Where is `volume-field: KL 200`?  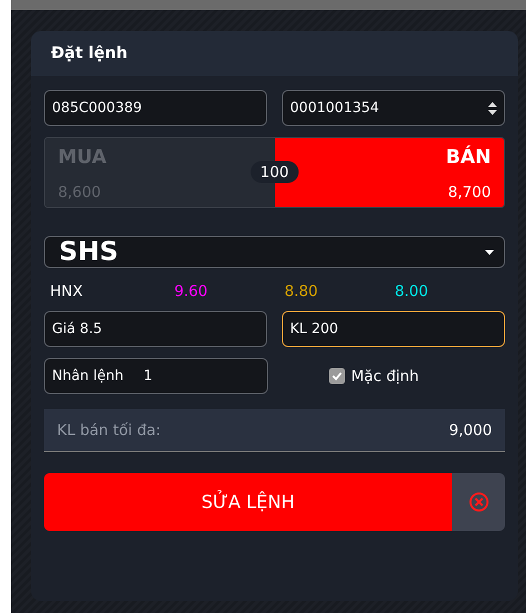
volume-field: KL 200 is located at coordinates (393, 329).